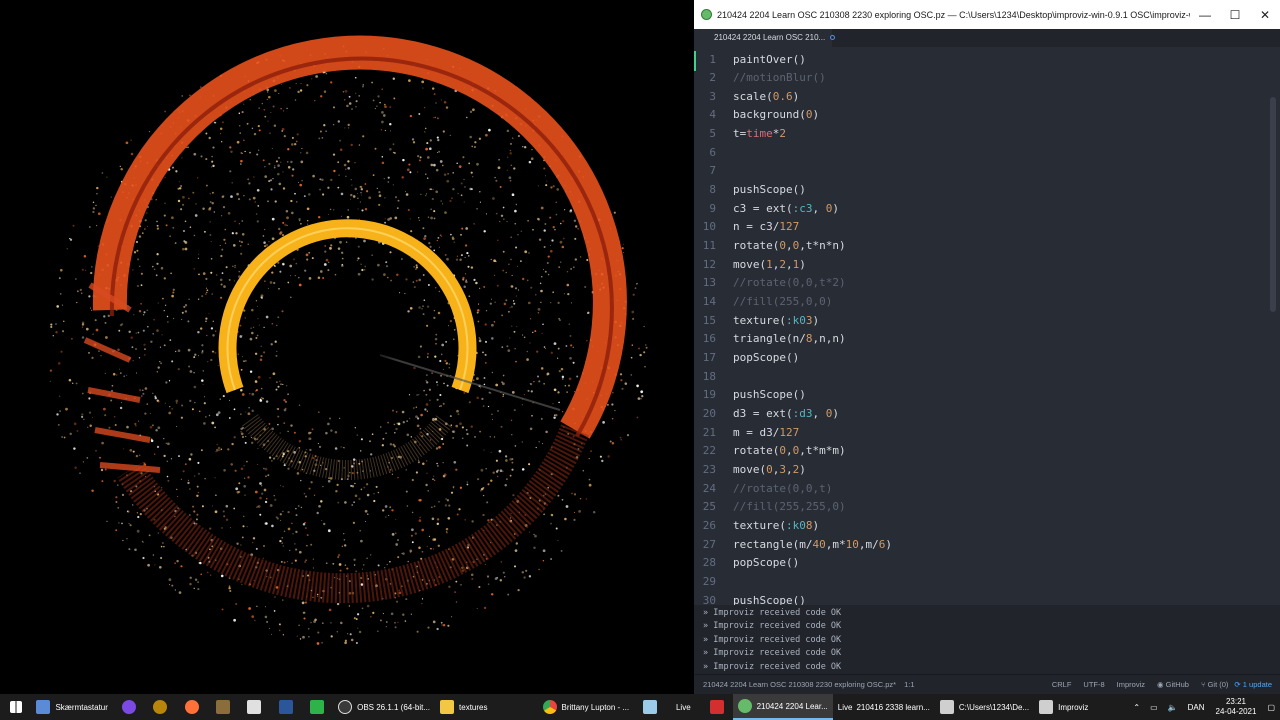 This screenshot has width=1280, height=720. I want to click on circle-app-icon, so click(128, 707).